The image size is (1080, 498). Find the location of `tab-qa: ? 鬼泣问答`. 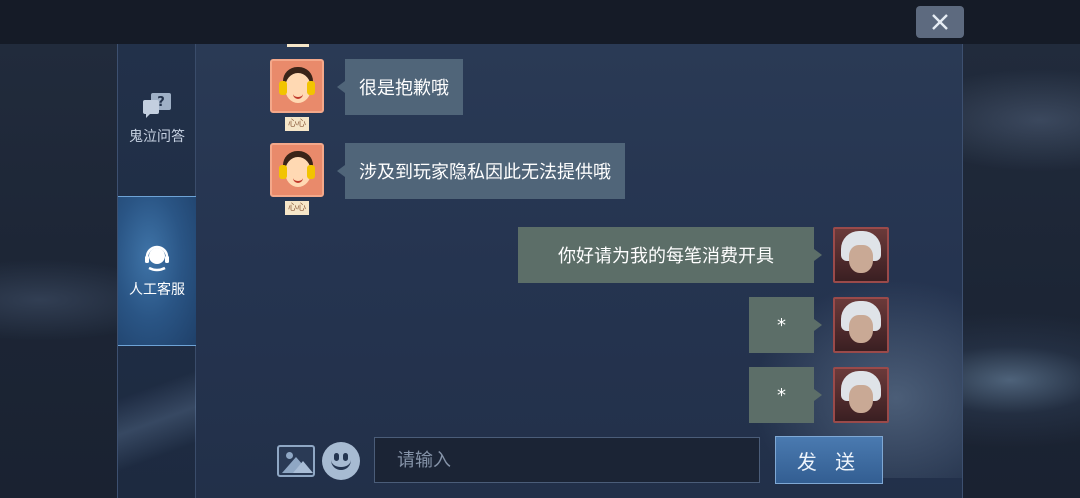

tab-qa: ? 鬼泣问答 is located at coordinates (157, 119).